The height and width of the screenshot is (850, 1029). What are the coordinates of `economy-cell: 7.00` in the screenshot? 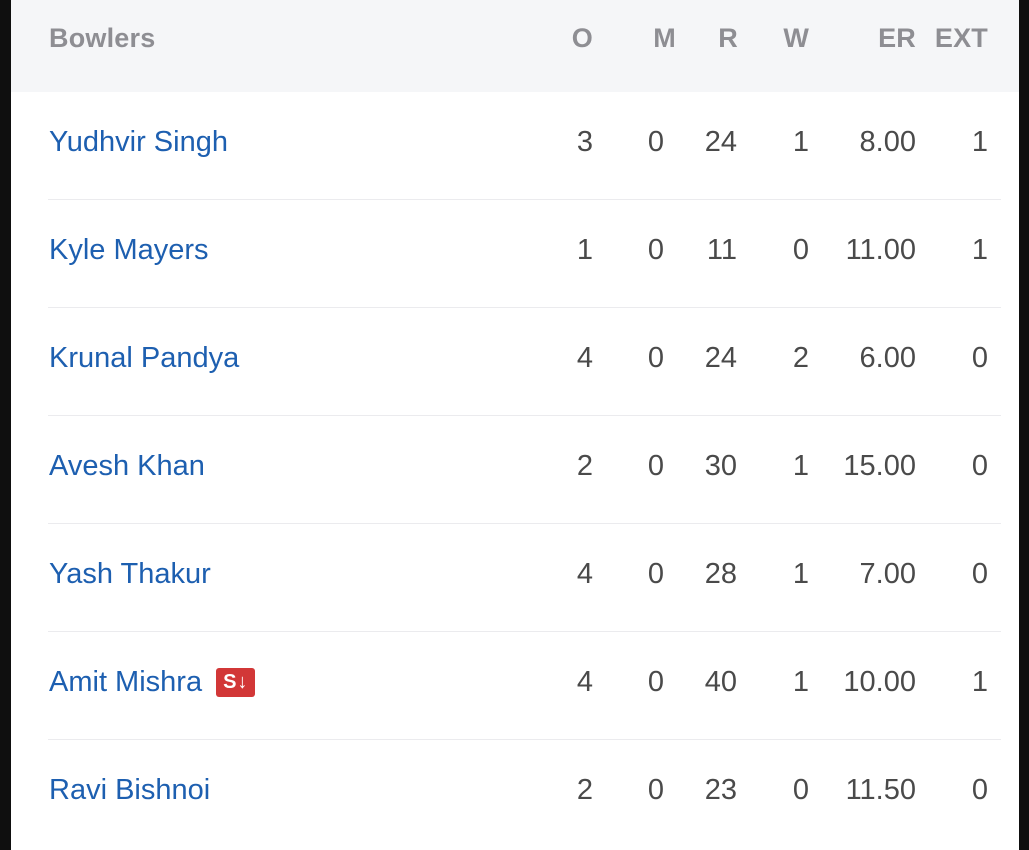 It's located at (887, 574).